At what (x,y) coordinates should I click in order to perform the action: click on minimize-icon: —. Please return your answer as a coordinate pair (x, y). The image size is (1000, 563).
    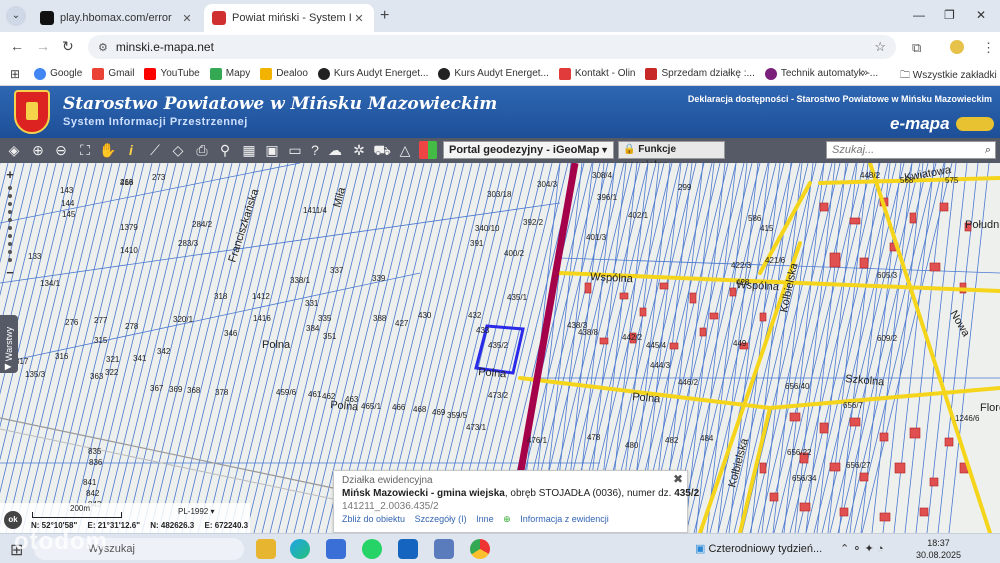
    Looking at the image, I should click on (919, 15).